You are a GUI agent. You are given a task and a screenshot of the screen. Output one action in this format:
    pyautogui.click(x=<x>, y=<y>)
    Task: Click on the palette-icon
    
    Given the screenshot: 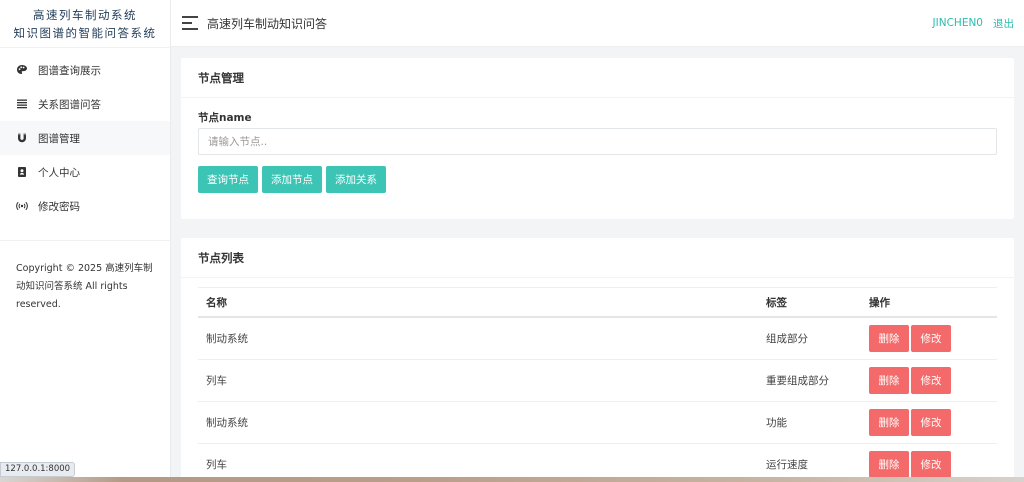 What is the action you would take?
    pyautogui.click(x=22, y=70)
    